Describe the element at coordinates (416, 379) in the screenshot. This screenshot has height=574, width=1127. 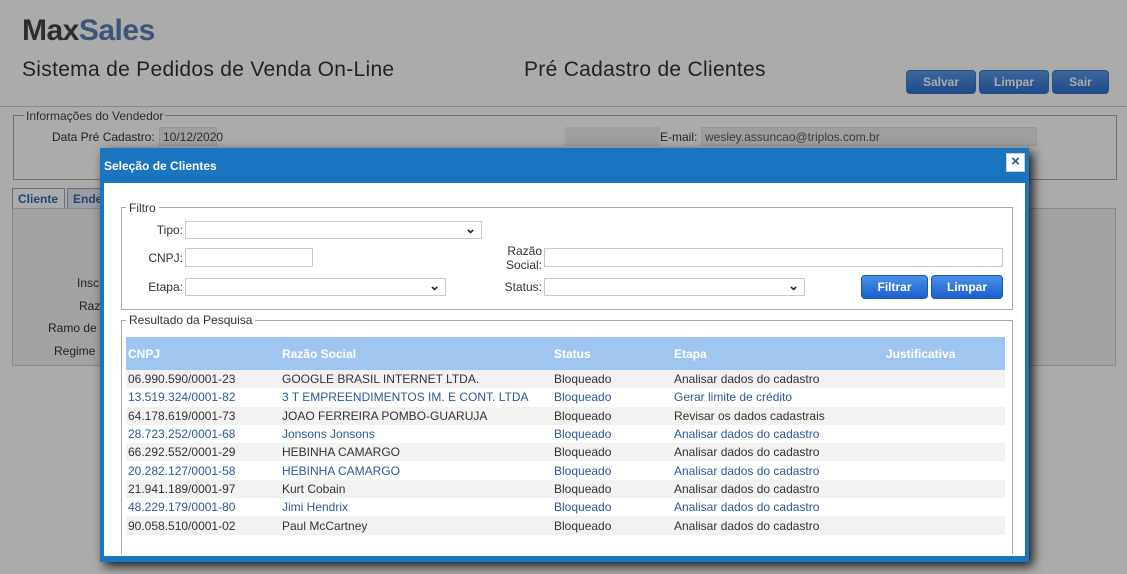
I see `cell-razao: GOOGLE BRASIL INTERNET LTDA.` at that location.